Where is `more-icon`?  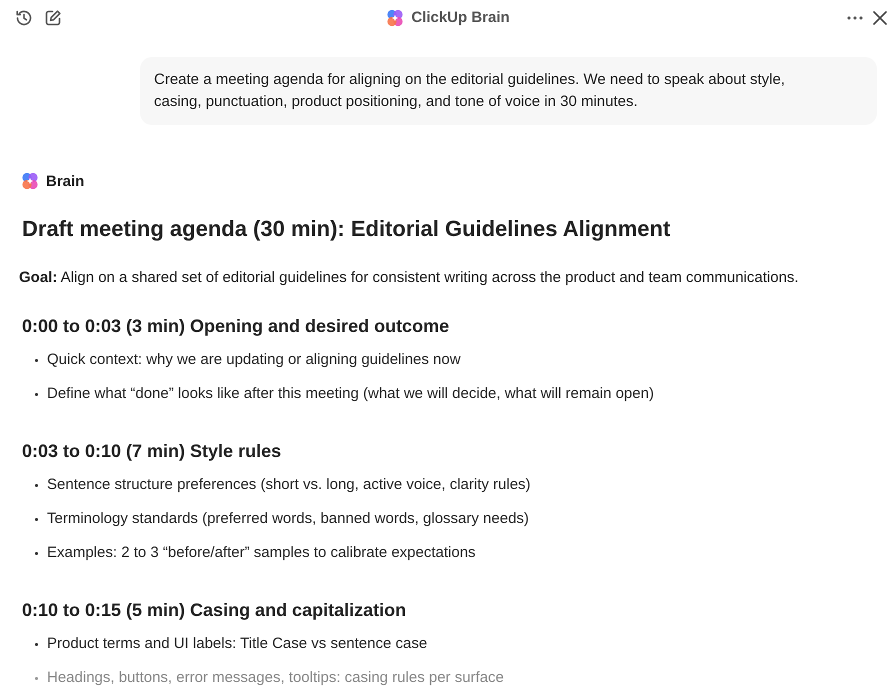
more-icon is located at coordinates (855, 18).